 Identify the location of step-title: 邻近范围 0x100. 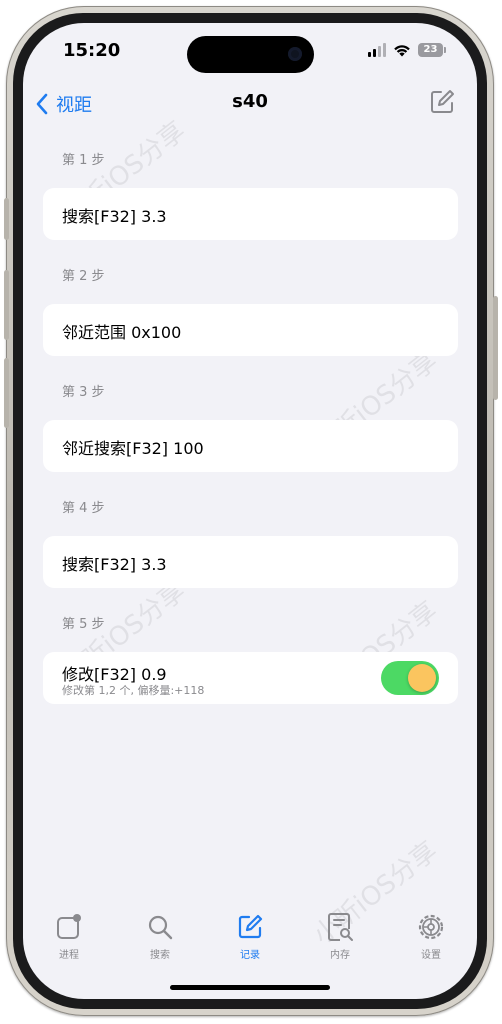
(122, 332).